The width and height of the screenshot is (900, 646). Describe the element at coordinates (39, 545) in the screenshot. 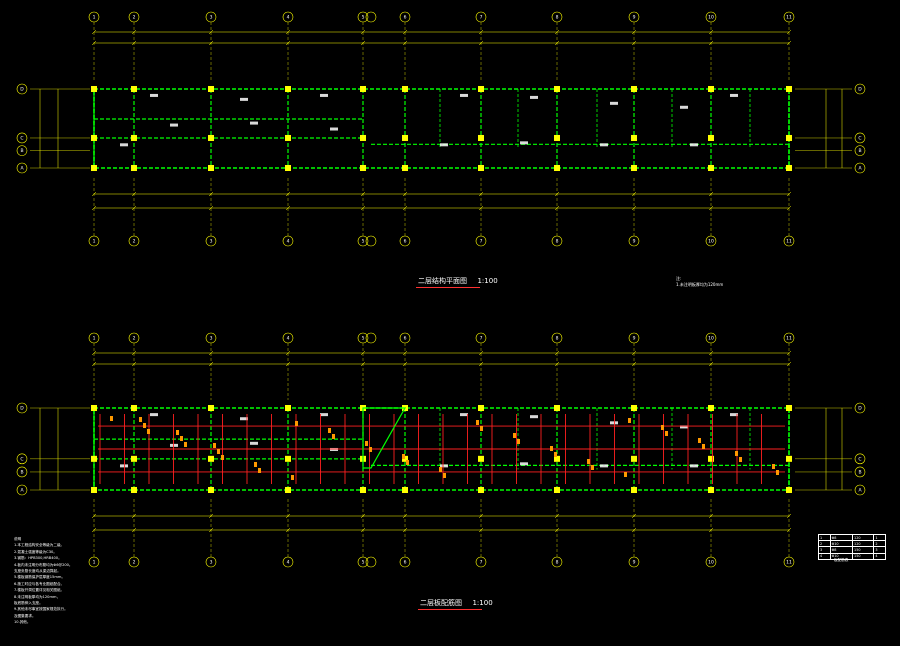

I see `note-item: 1.本工程结构安全等级为二级。` at that location.